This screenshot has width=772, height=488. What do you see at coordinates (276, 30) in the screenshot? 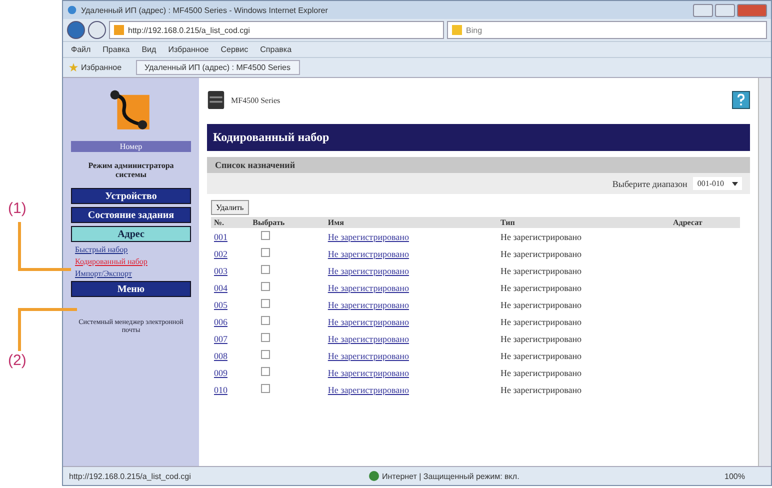
I see `address-field: http://192.168.0.215/a_list_cod.cgi` at bounding box center [276, 30].